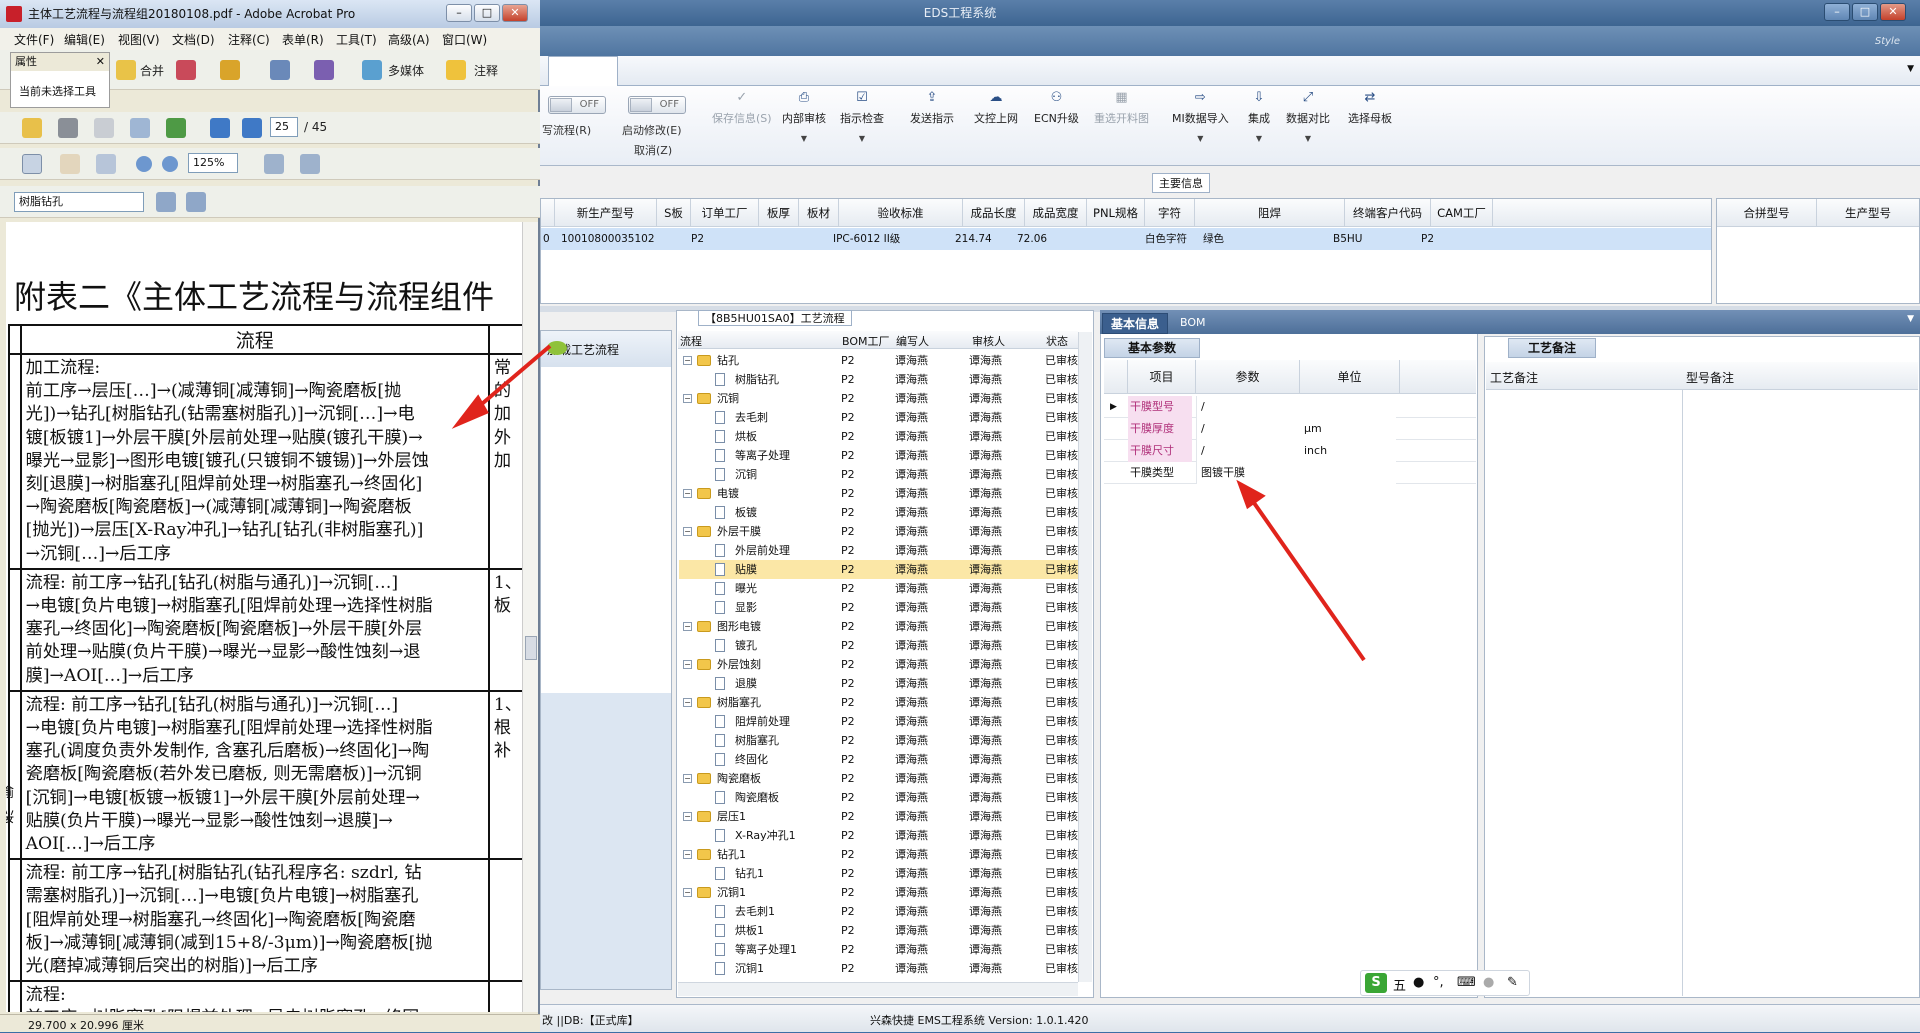 This screenshot has width=1920, height=1033. Describe the element at coordinates (170, 164) in the screenshot. I see `zoom-in-icon` at that location.